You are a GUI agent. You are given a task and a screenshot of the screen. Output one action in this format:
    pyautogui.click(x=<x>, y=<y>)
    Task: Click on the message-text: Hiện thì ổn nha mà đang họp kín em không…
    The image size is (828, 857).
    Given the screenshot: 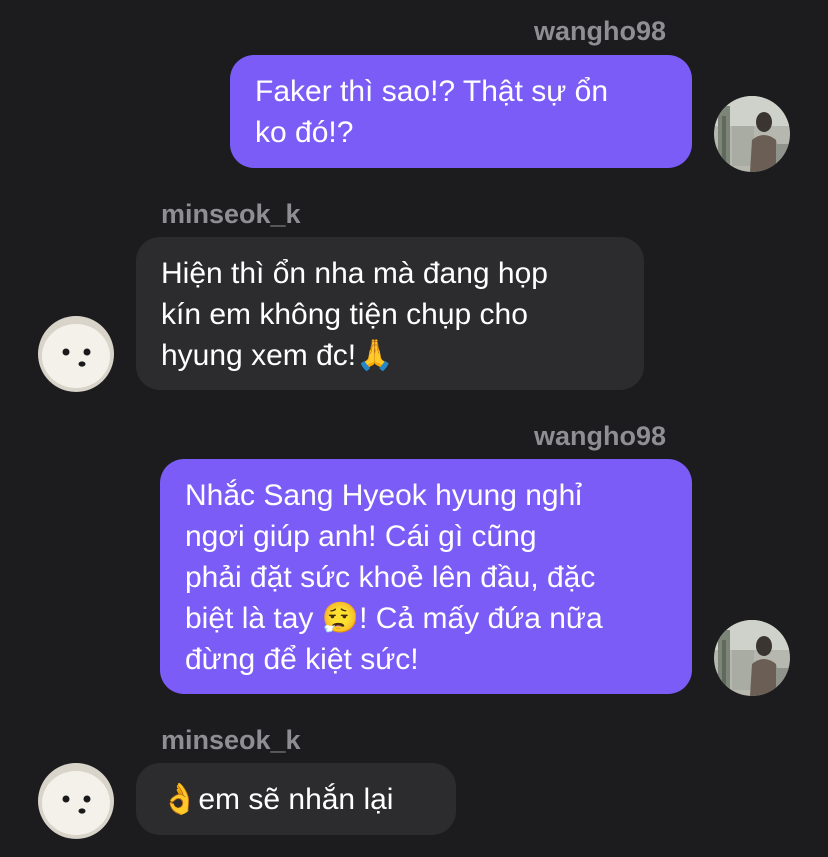 What is the action you would take?
    pyautogui.click(x=354, y=314)
    